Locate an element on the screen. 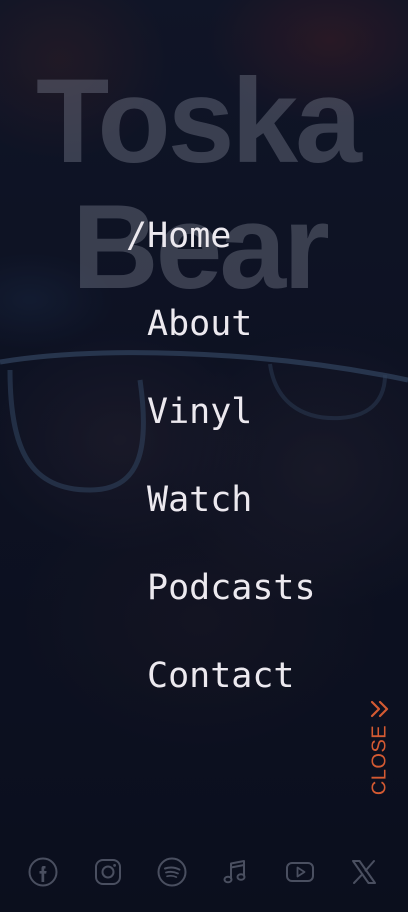  spotify-icon is located at coordinates (172, 872).